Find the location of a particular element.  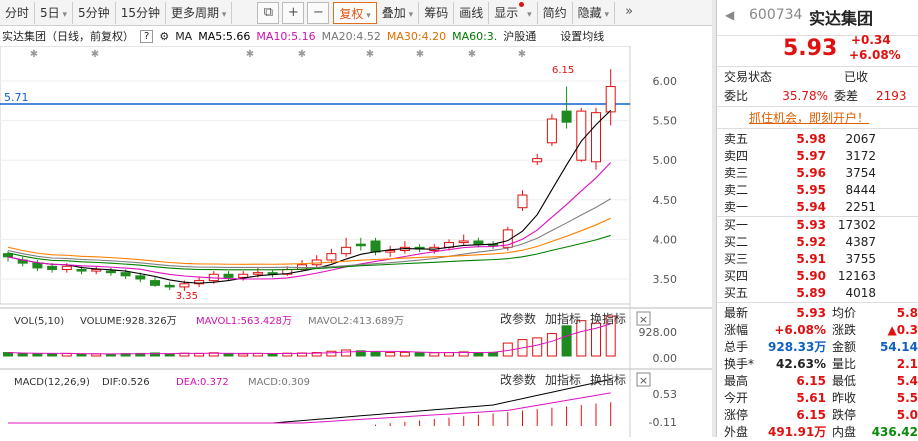

price-block: 5.93 +0.34 +6.08% is located at coordinates (817, 49).